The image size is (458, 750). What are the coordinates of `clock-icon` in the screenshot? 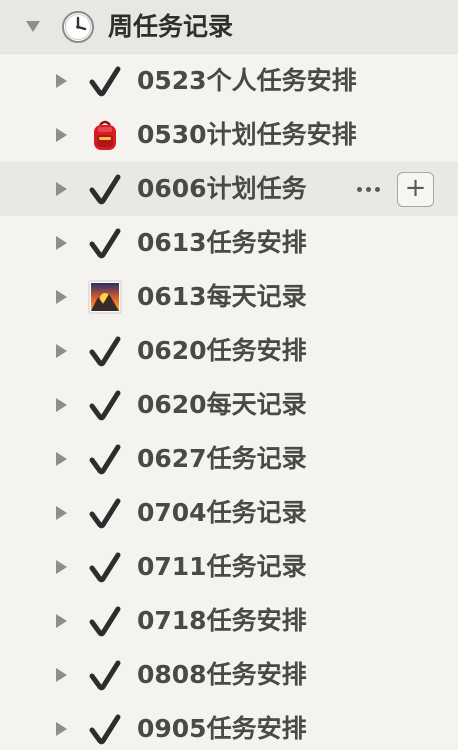 It's located at (78, 27).